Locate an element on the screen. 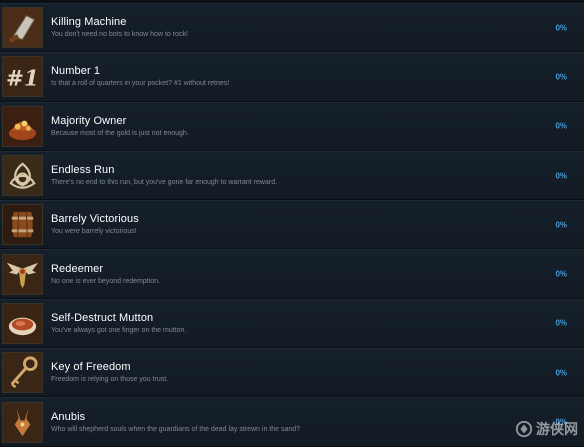 The image size is (584, 447). achievement-name: Barrely Victorious is located at coordinates (317, 219).